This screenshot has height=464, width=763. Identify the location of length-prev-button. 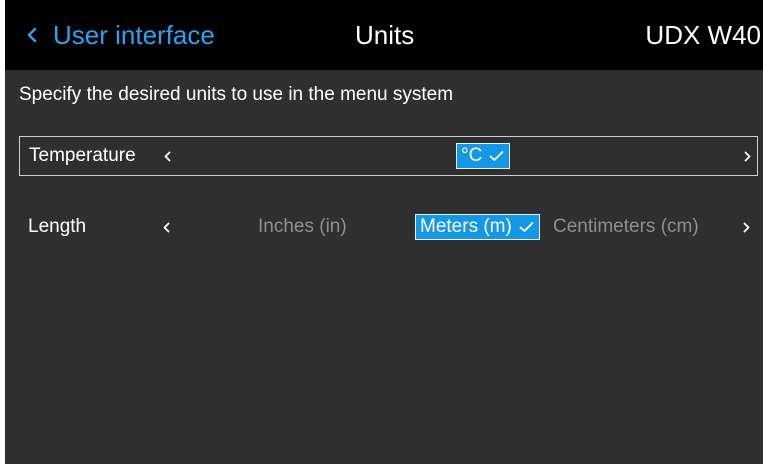
(166, 227).